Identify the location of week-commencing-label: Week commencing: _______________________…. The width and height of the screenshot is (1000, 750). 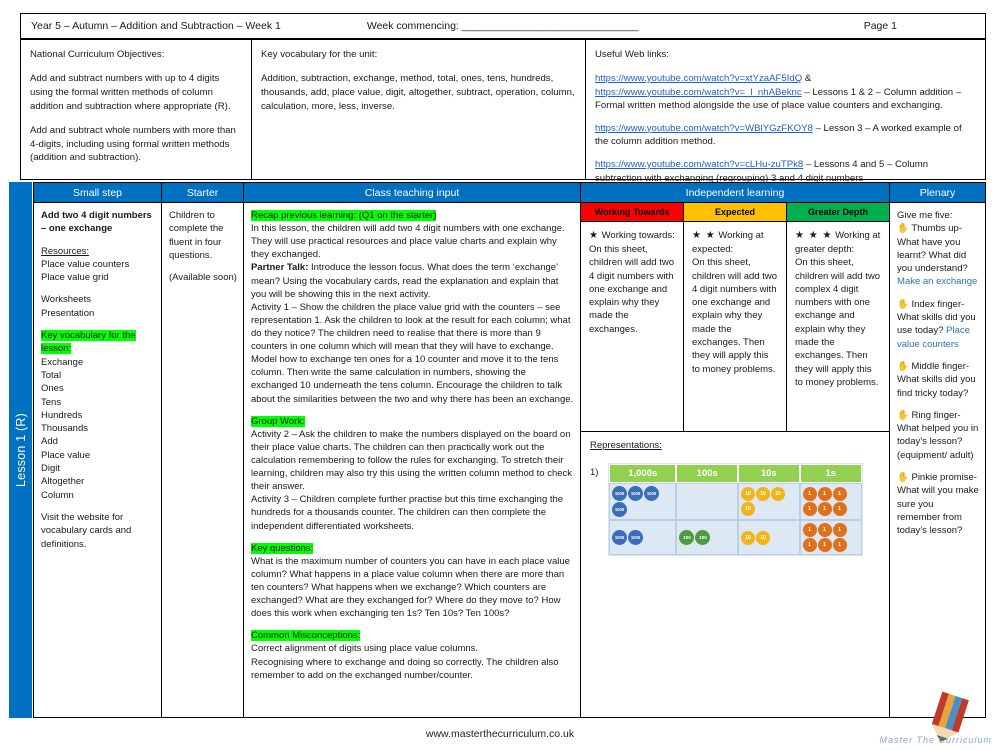
(460, 26).